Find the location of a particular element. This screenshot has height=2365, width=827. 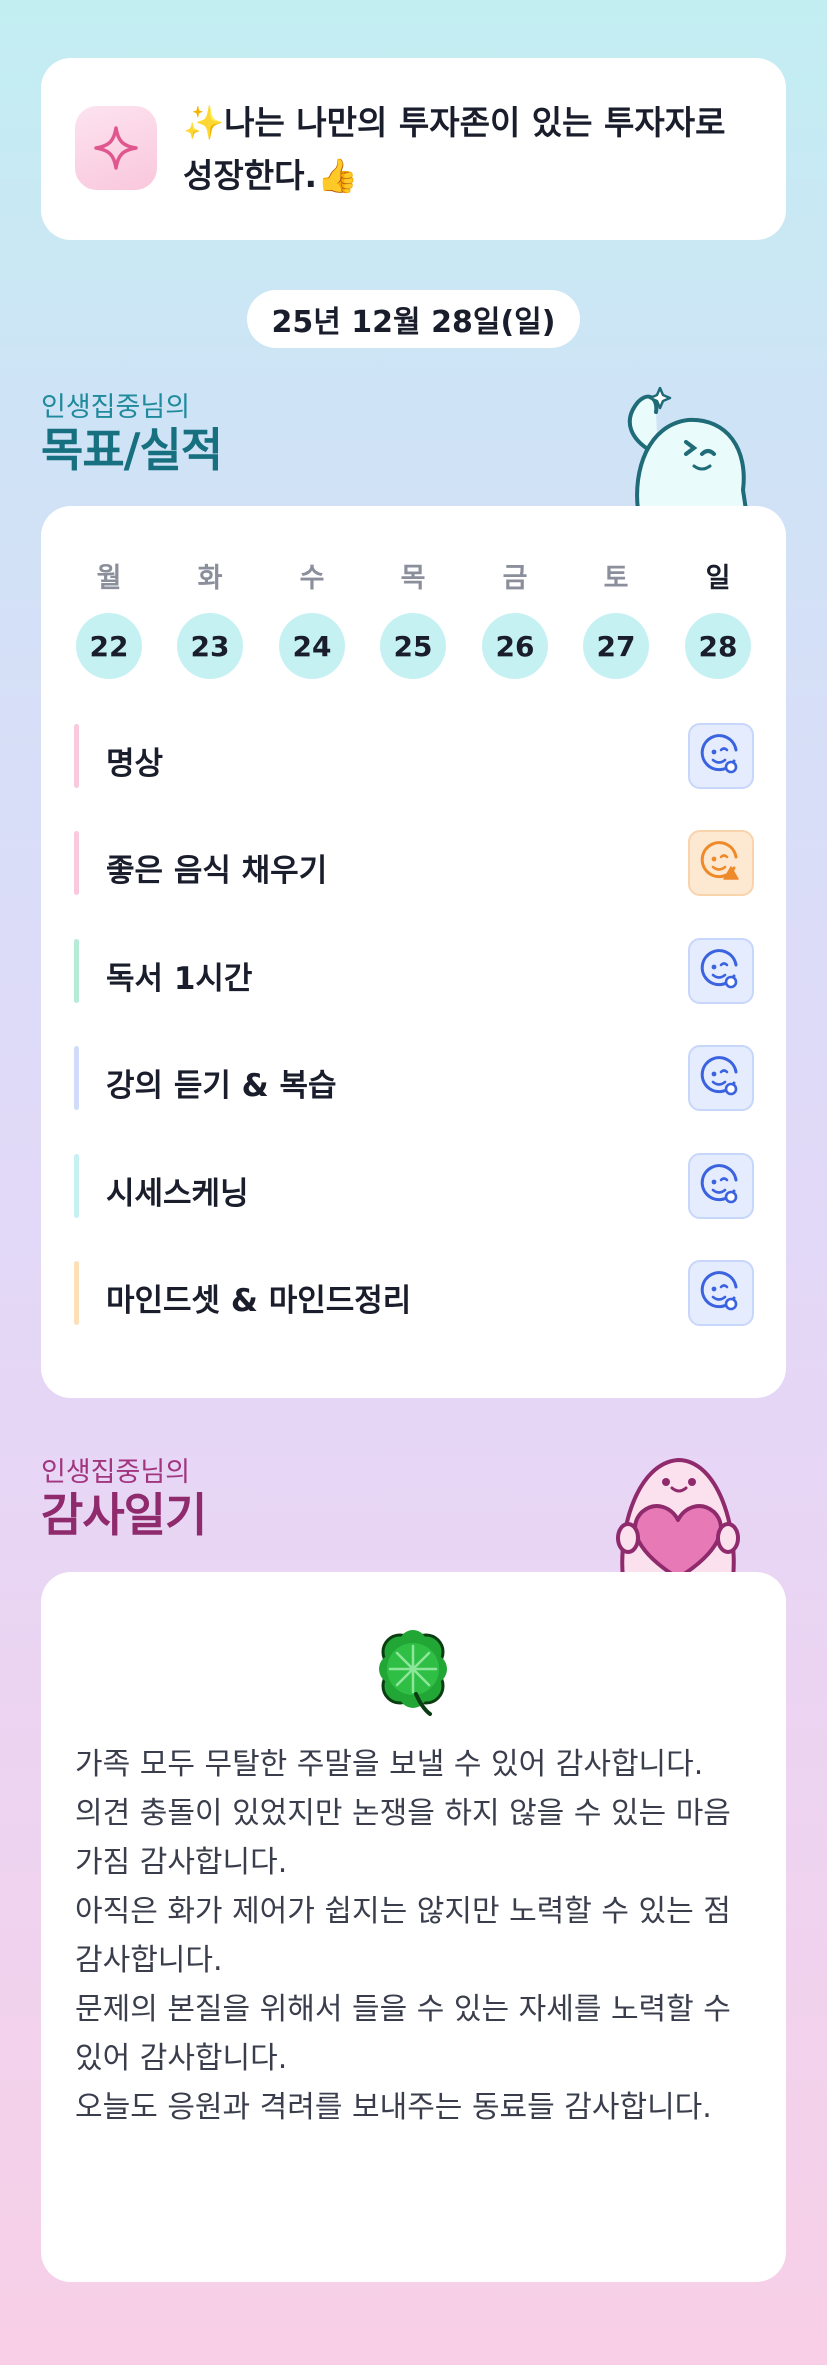

motto-card: ✨나는 나만의 투자존이 있는 투자자로 성장한다.👍 is located at coordinates (413, 149).